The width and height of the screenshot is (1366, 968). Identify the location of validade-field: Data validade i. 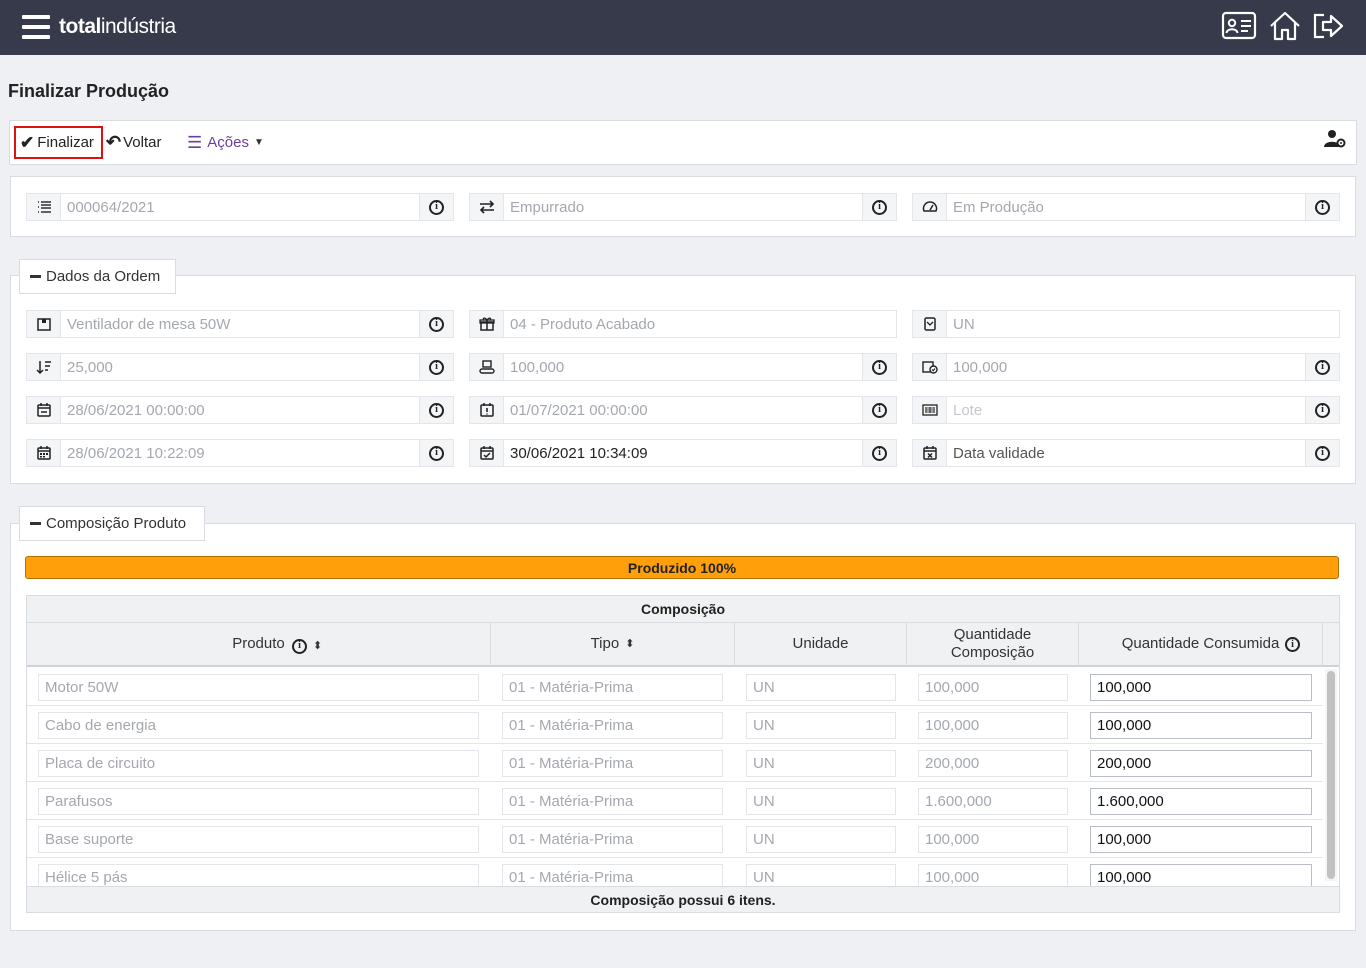
(1126, 453).